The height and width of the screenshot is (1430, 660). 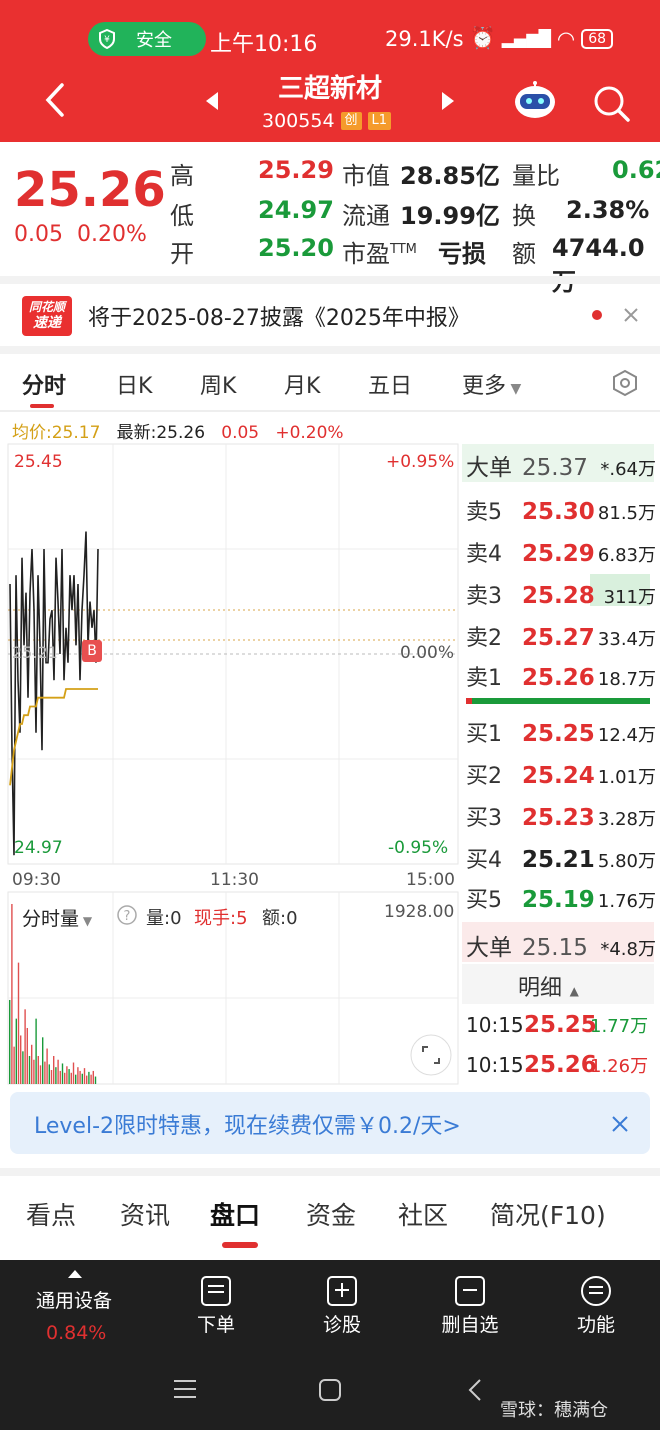 What do you see at coordinates (561, 636) in the screenshot?
I see `ask-row: 卖2 25.27 33.4万` at bounding box center [561, 636].